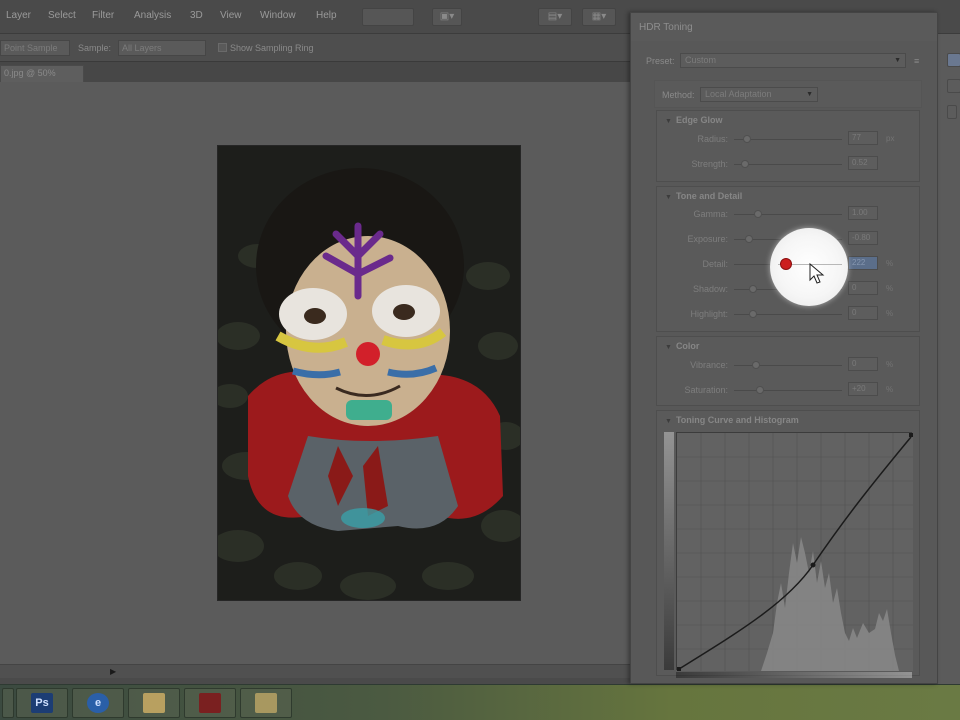 The height and width of the screenshot is (720, 960). I want to click on folder-icon, so click(154, 703).